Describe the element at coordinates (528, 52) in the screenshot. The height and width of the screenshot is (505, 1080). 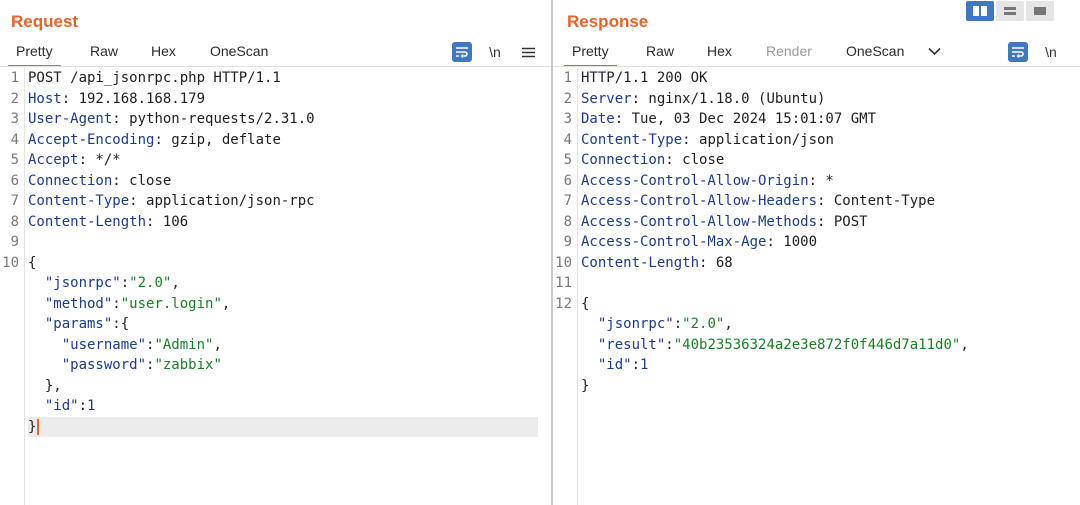
I see `request-menu-button` at that location.